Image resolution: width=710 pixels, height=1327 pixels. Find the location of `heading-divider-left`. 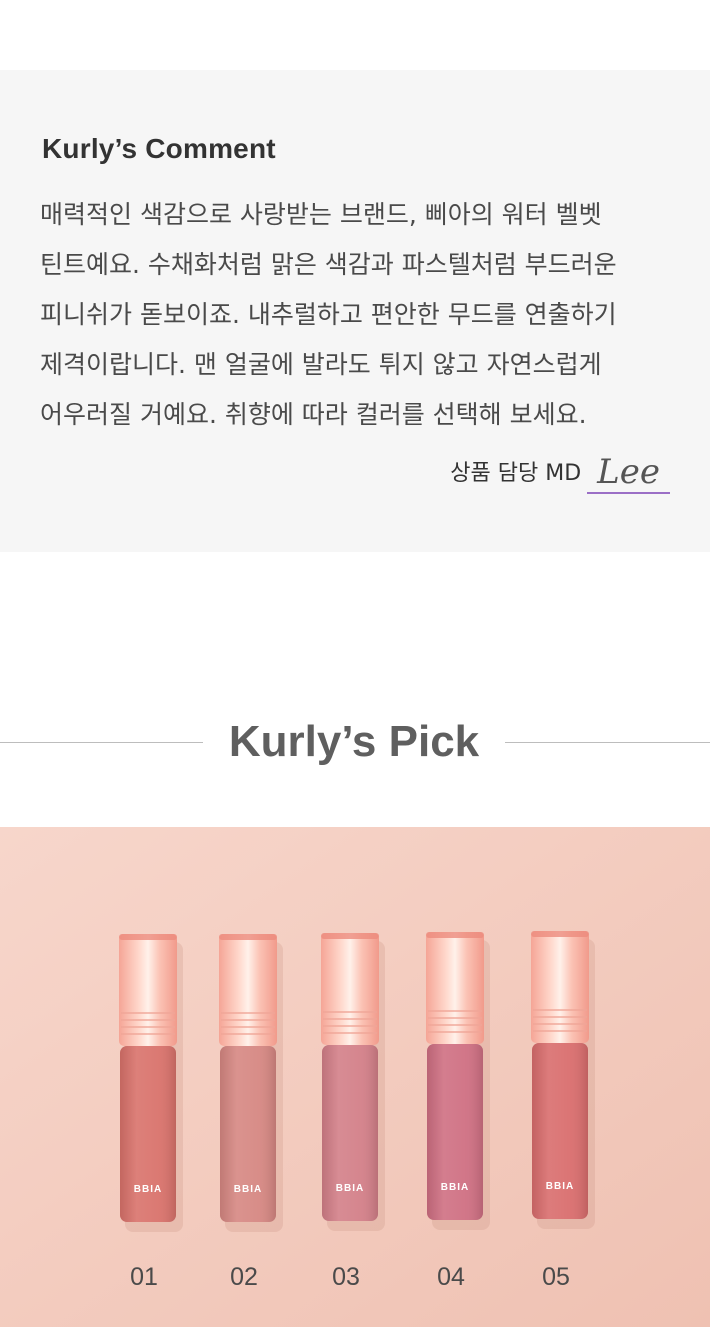

heading-divider-left is located at coordinates (101, 742).